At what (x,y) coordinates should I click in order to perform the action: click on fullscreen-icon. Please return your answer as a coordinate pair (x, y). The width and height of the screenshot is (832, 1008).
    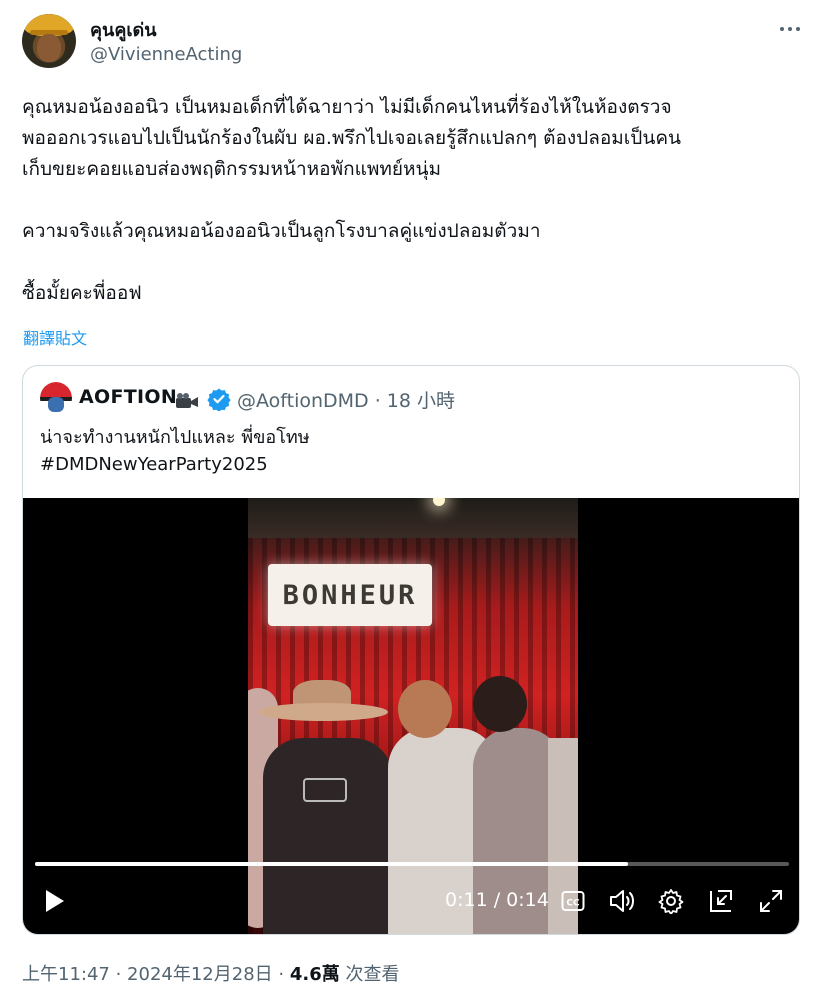
    Looking at the image, I should click on (771, 901).